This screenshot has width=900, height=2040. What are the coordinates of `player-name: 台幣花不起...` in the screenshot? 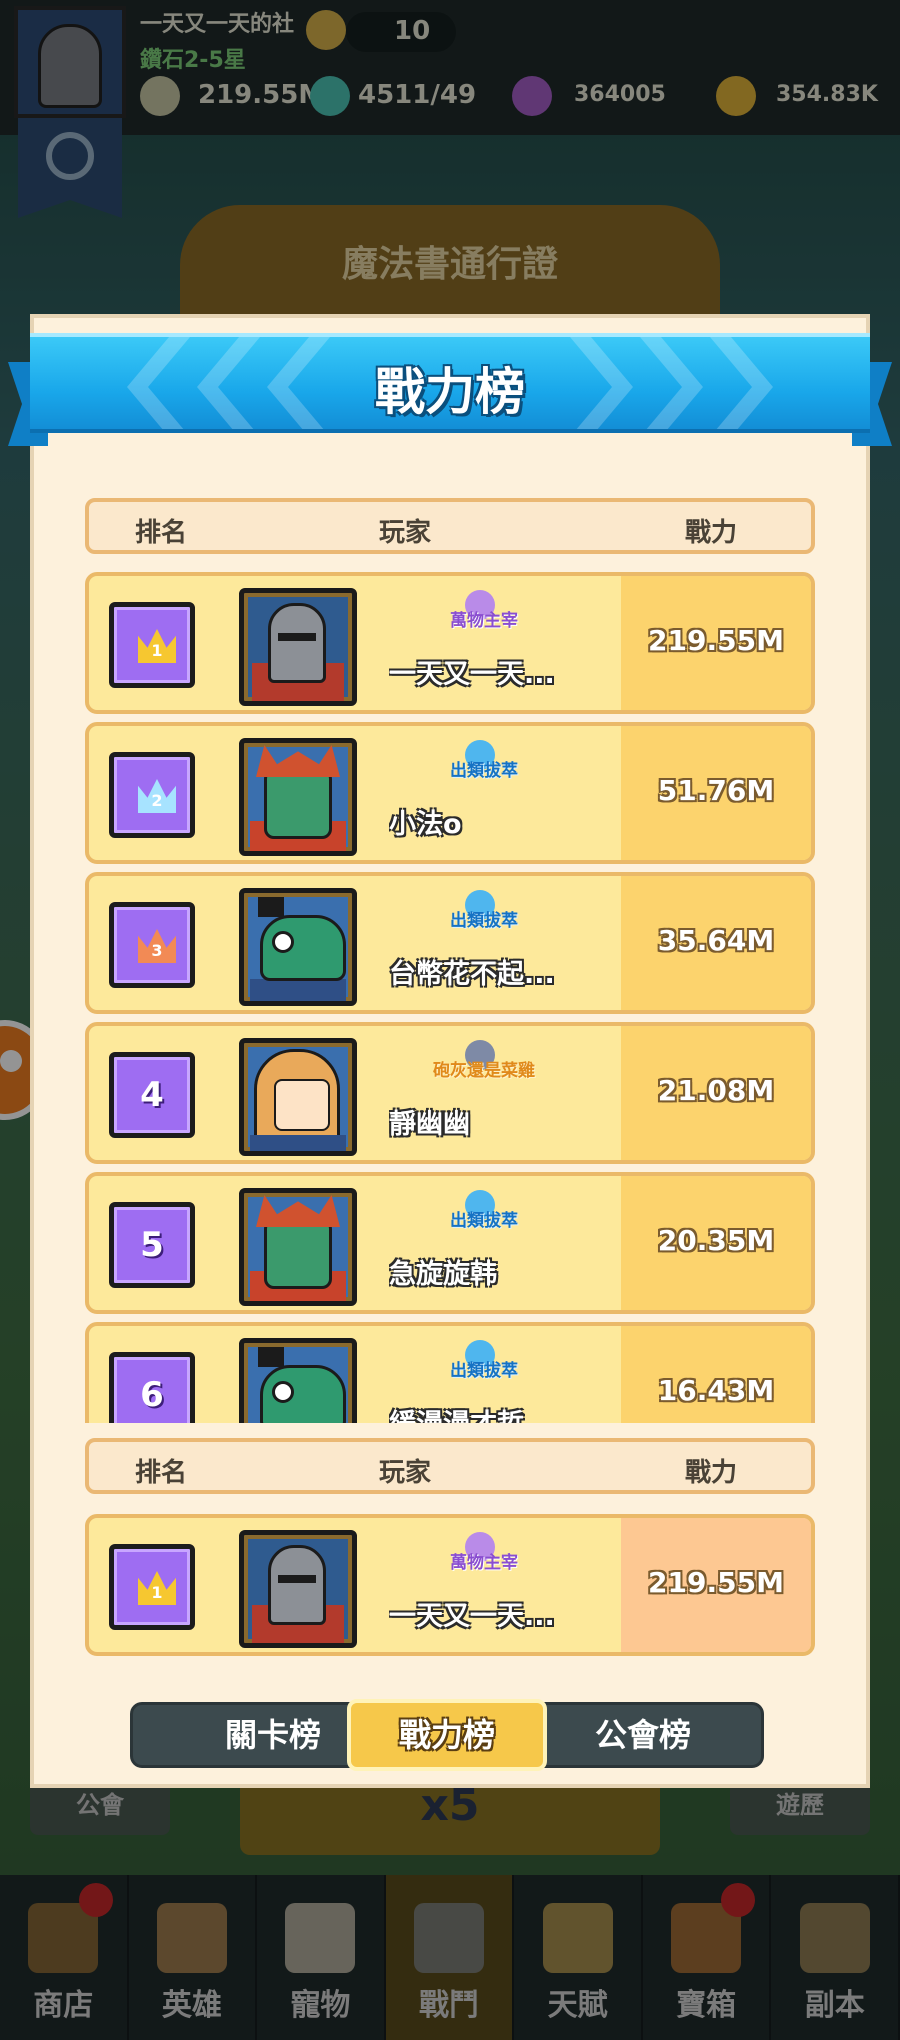 It's located at (472, 974).